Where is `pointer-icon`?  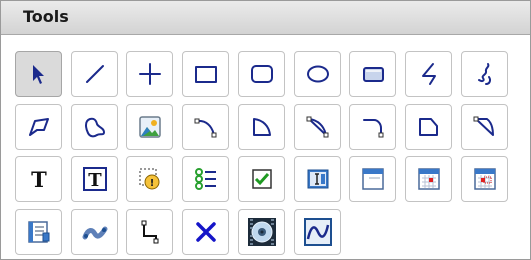
pointer-icon is located at coordinates (38, 74).